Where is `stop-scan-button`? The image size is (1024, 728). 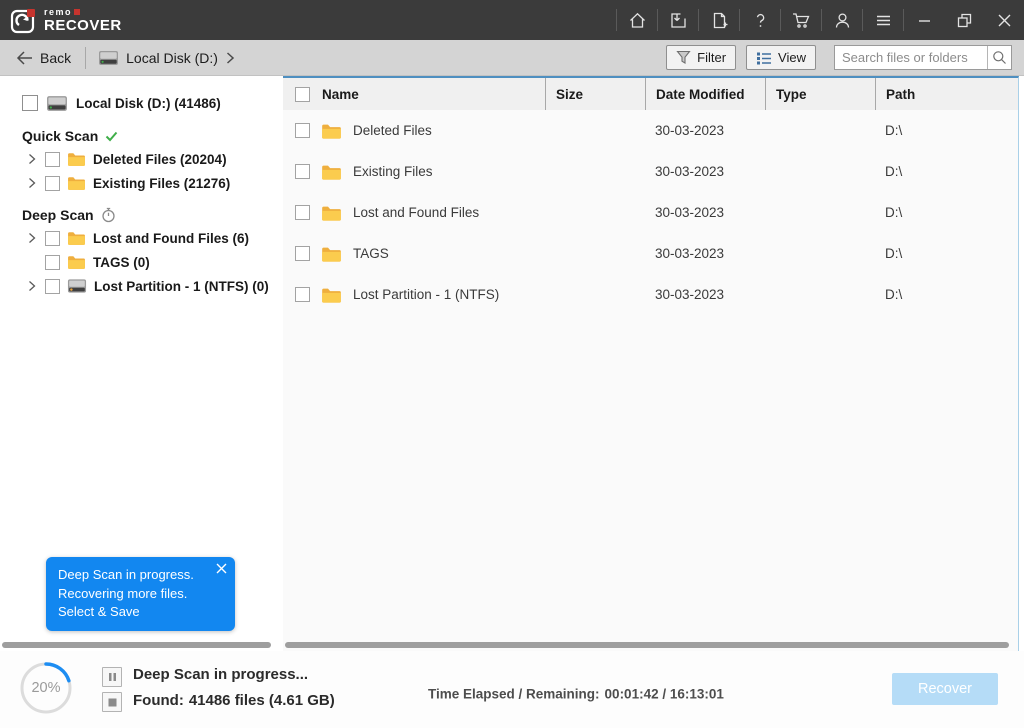
stop-scan-button is located at coordinates (112, 702).